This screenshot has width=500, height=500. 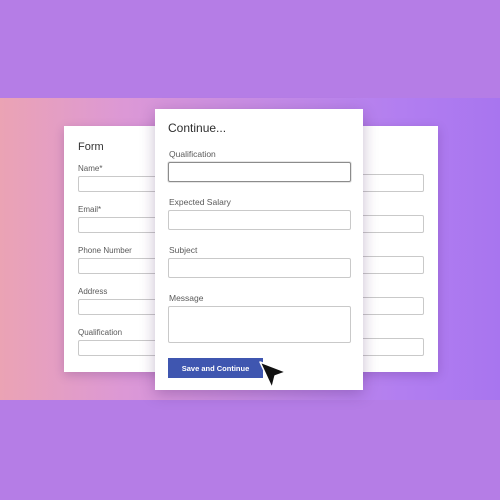 What do you see at coordinates (100, 332) in the screenshot?
I see `qualification-label-left: Qualification` at bounding box center [100, 332].